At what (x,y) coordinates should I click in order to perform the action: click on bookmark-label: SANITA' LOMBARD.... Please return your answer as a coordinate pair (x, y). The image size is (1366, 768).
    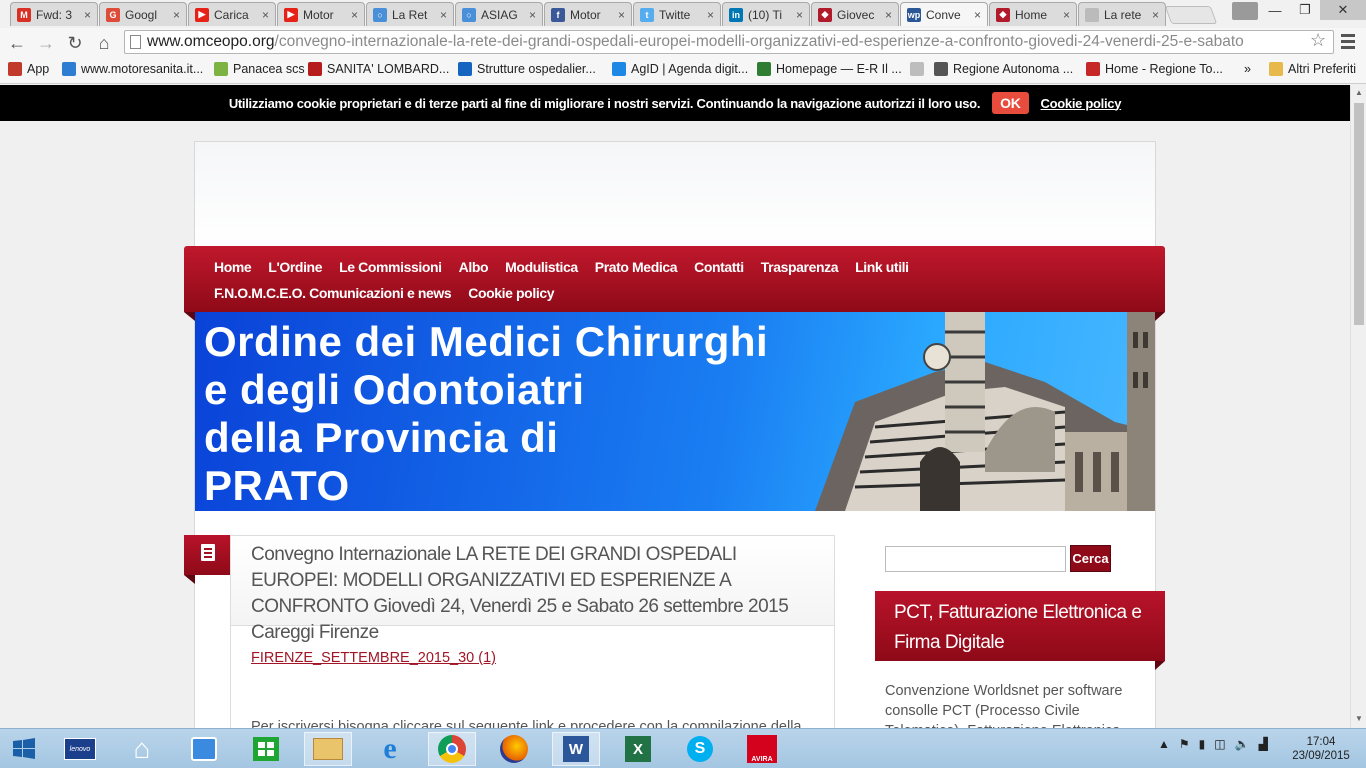
    Looking at the image, I should click on (388, 69).